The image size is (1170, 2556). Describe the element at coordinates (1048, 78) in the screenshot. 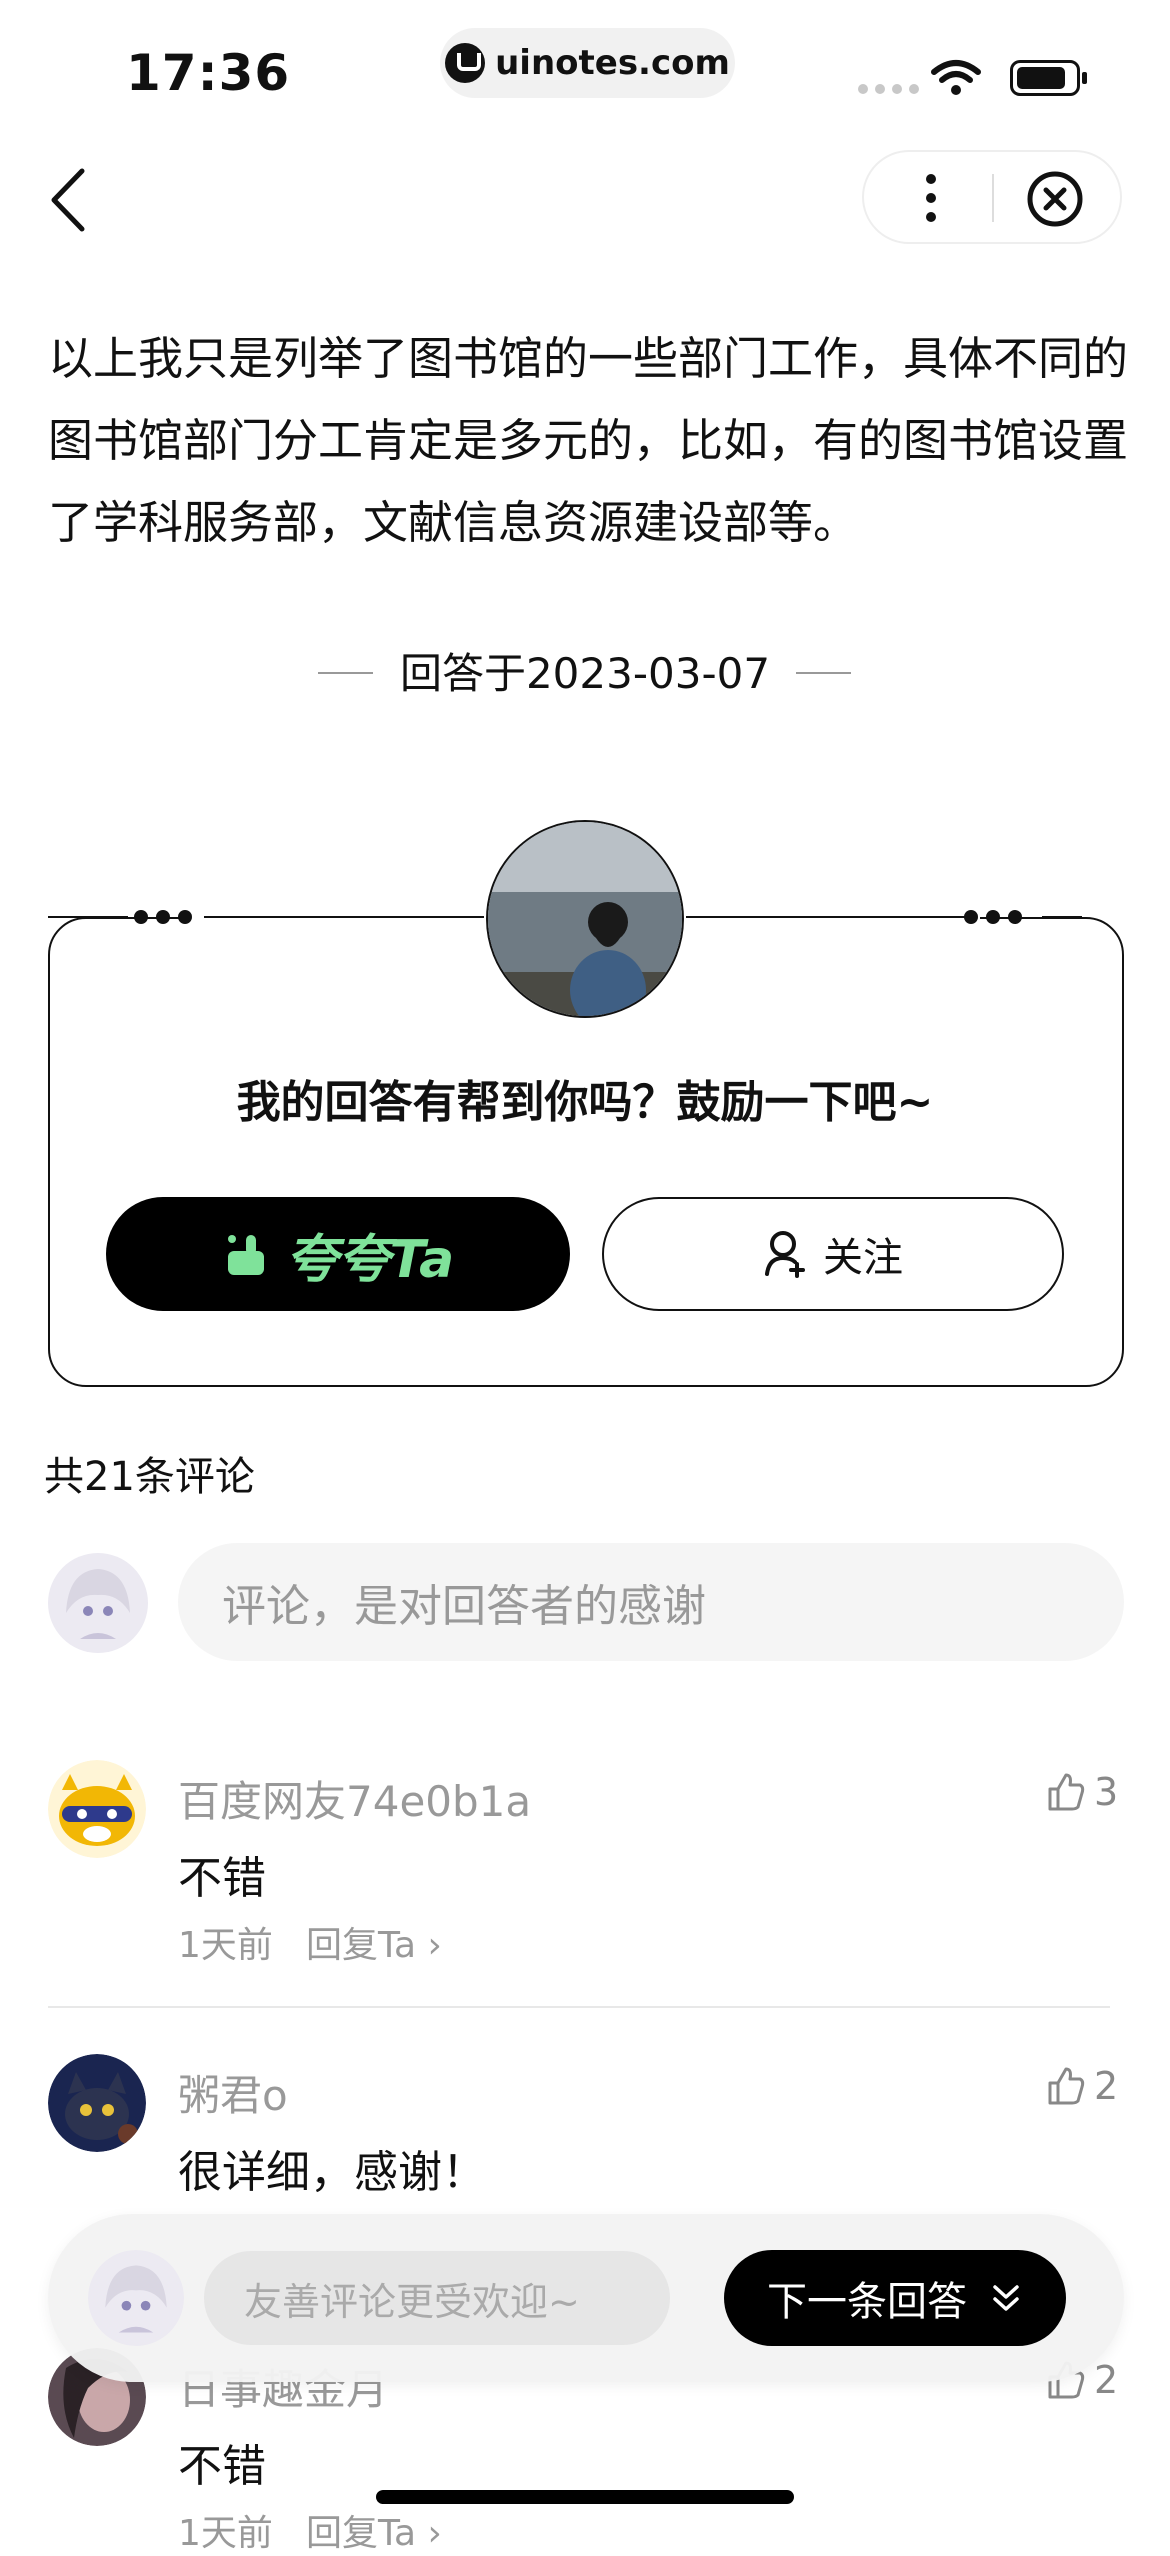

I see `battery-icon` at that location.